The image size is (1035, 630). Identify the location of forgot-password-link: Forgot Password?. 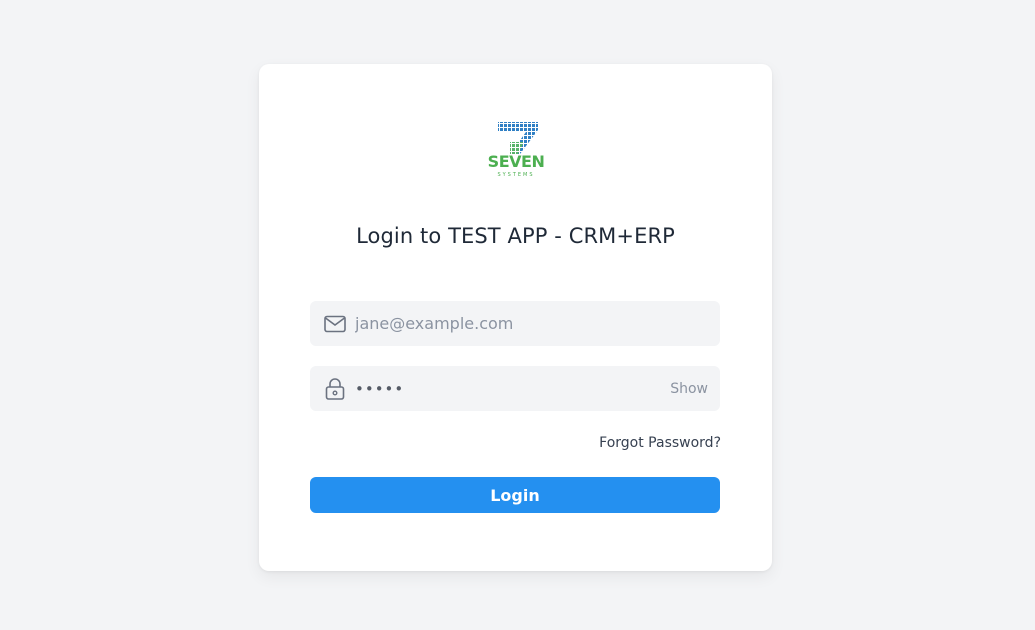
(660, 443).